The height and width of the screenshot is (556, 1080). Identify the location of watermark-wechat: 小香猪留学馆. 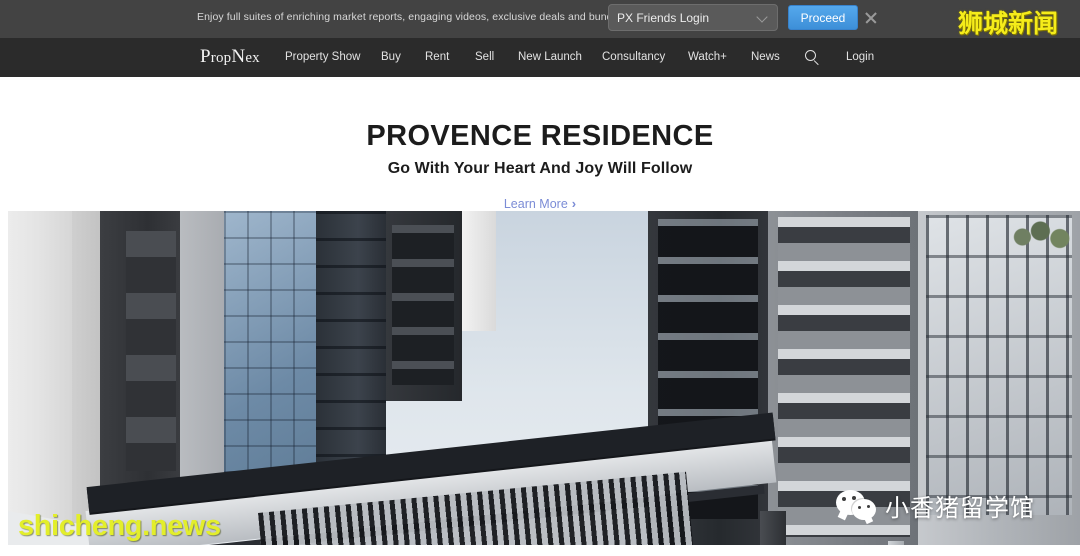
(935, 505).